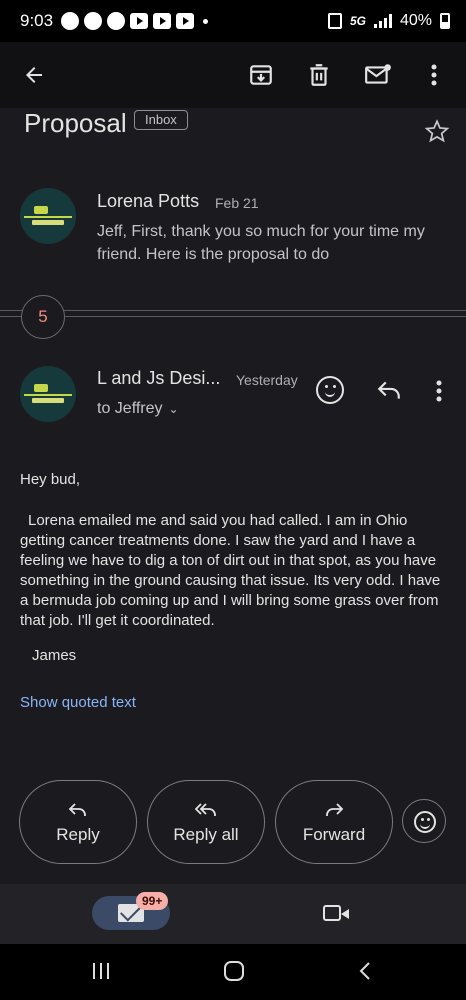  I want to click on home-button, so click(234, 971).